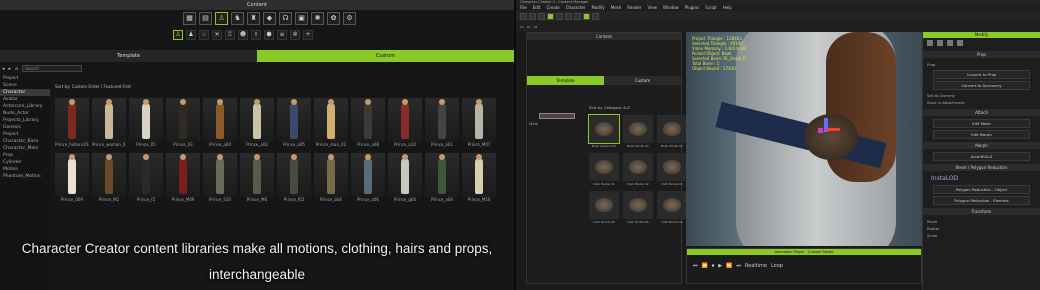 The image size is (1040, 290). Describe the element at coordinates (442, 179) in the screenshot. I see `character-card: Prince_a04` at that location.